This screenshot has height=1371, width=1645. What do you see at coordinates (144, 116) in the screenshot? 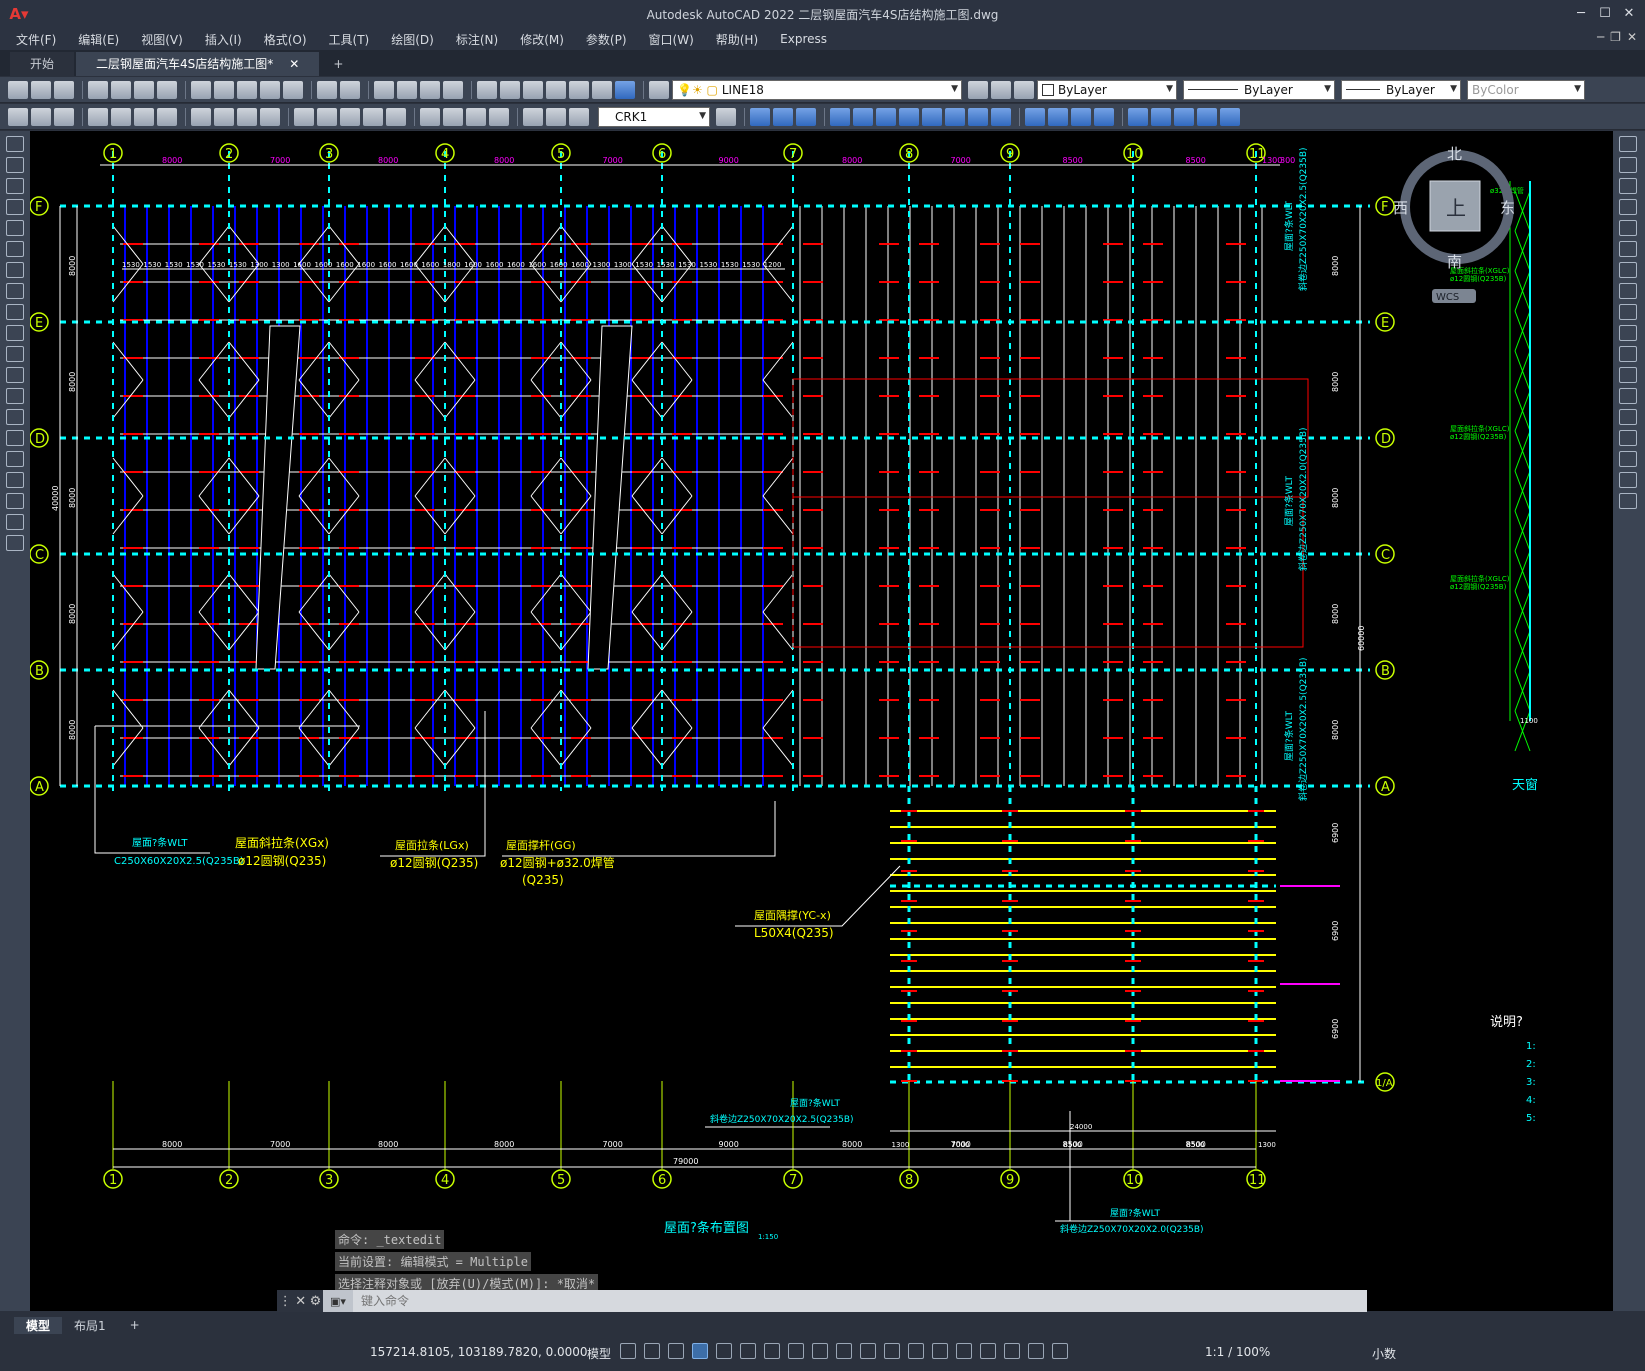
I see `arc-length-icon` at bounding box center [144, 116].